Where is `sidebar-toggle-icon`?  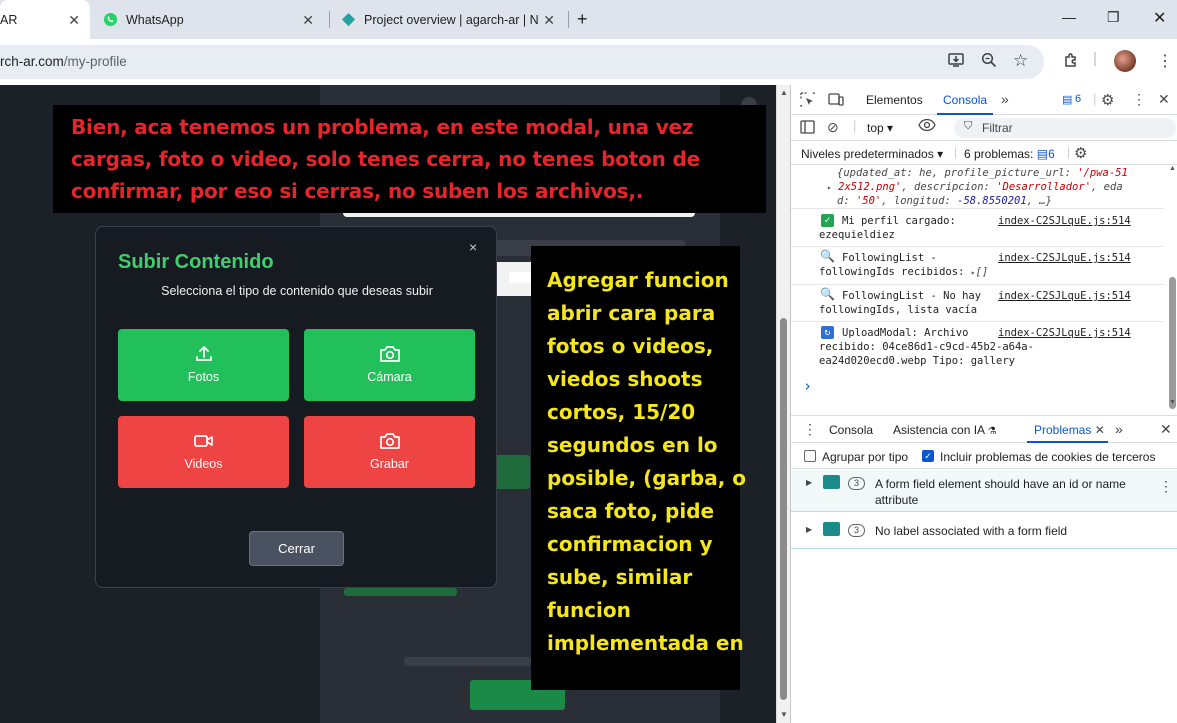
sidebar-toggle-icon is located at coordinates (807, 128).